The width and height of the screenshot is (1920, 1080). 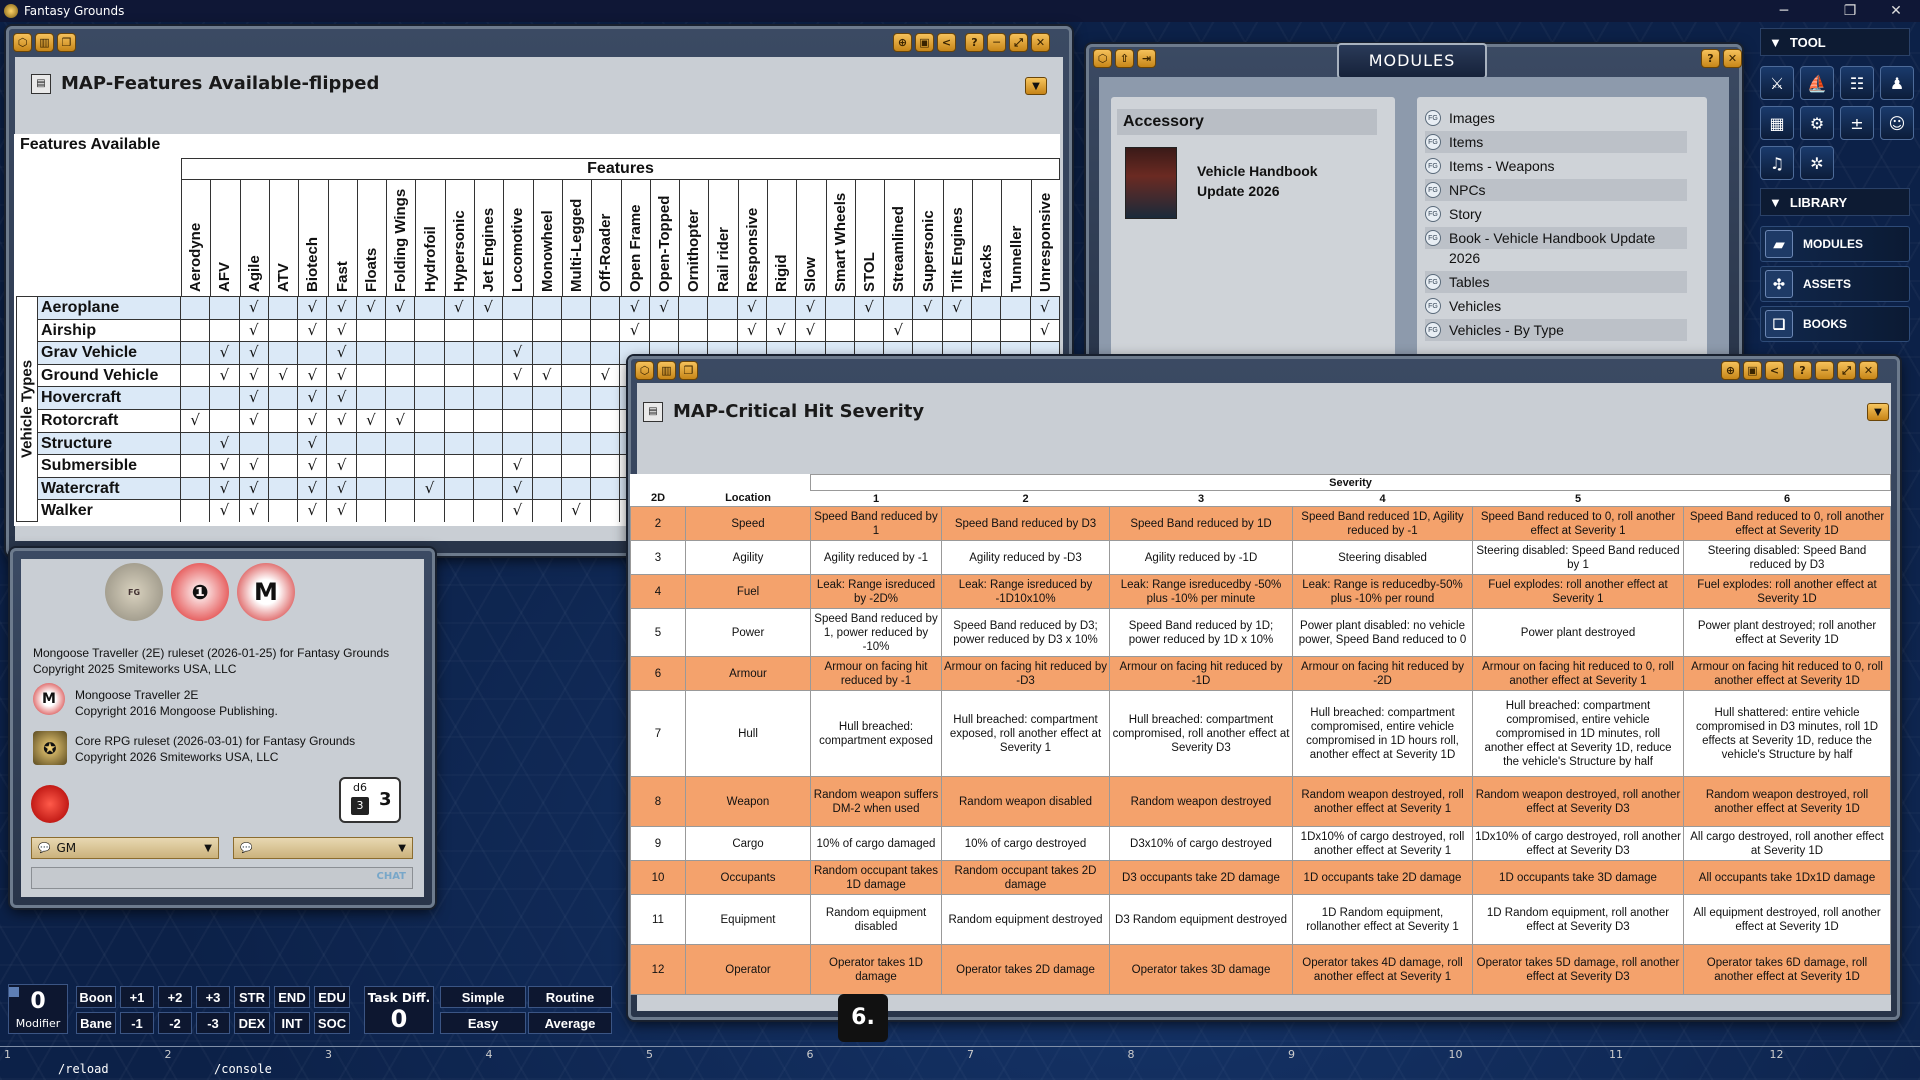 What do you see at coordinates (1151, 183) in the screenshot?
I see `module-cover-image` at bounding box center [1151, 183].